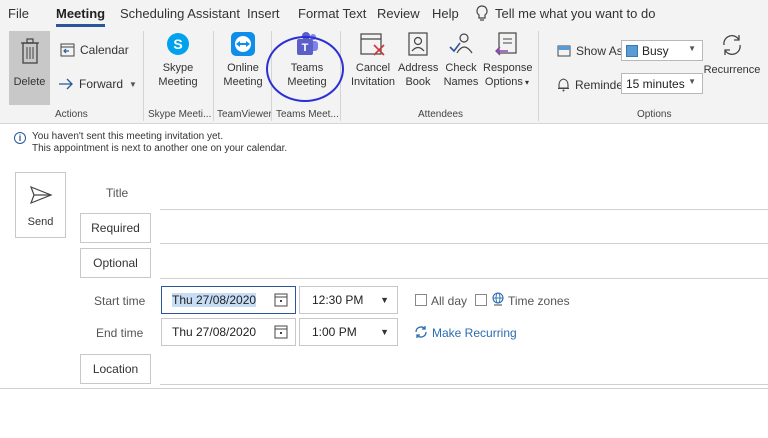  What do you see at coordinates (421, 300) in the screenshot?
I see `all-day-checkbox` at bounding box center [421, 300].